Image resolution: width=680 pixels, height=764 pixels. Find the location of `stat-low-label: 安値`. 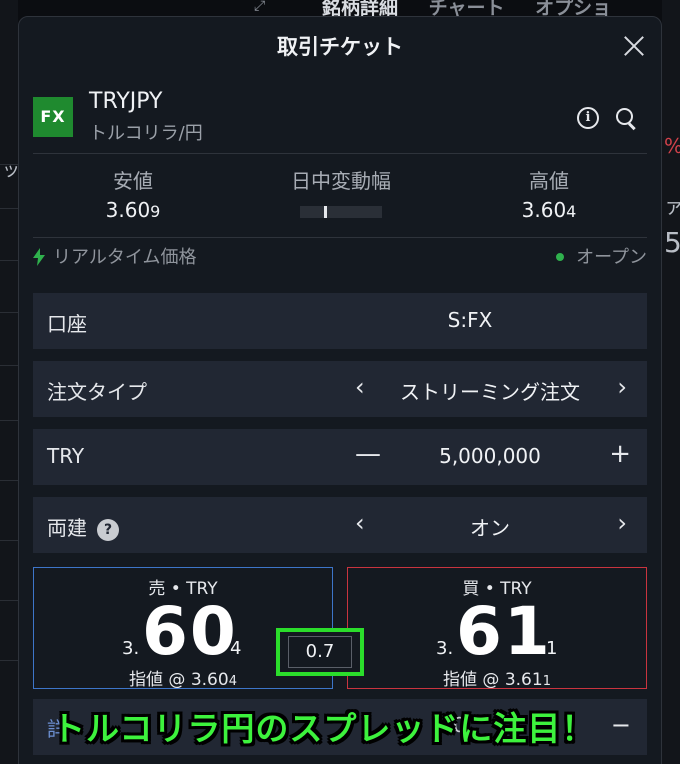

stat-low-label: 安値 is located at coordinates (133, 181).